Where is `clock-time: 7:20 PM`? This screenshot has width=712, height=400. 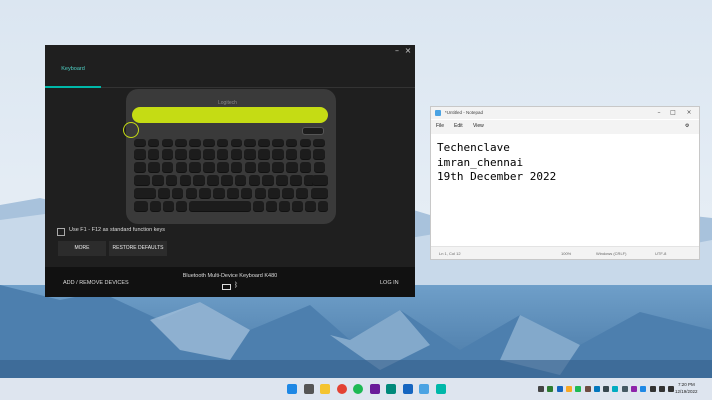
clock-time: 7:20 PM is located at coordinates (686, 384).